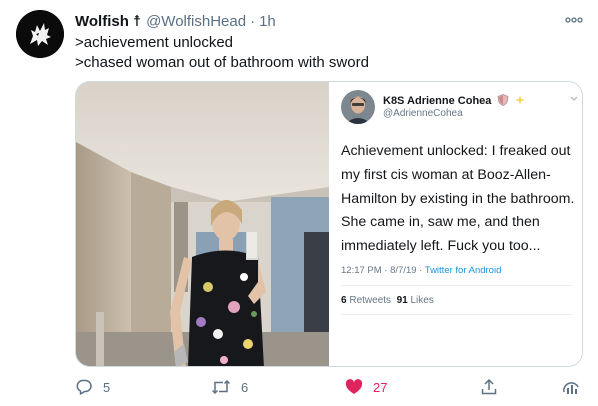 The image size is (598, 406). I want to click on like-count: 27, so click(380, 387).